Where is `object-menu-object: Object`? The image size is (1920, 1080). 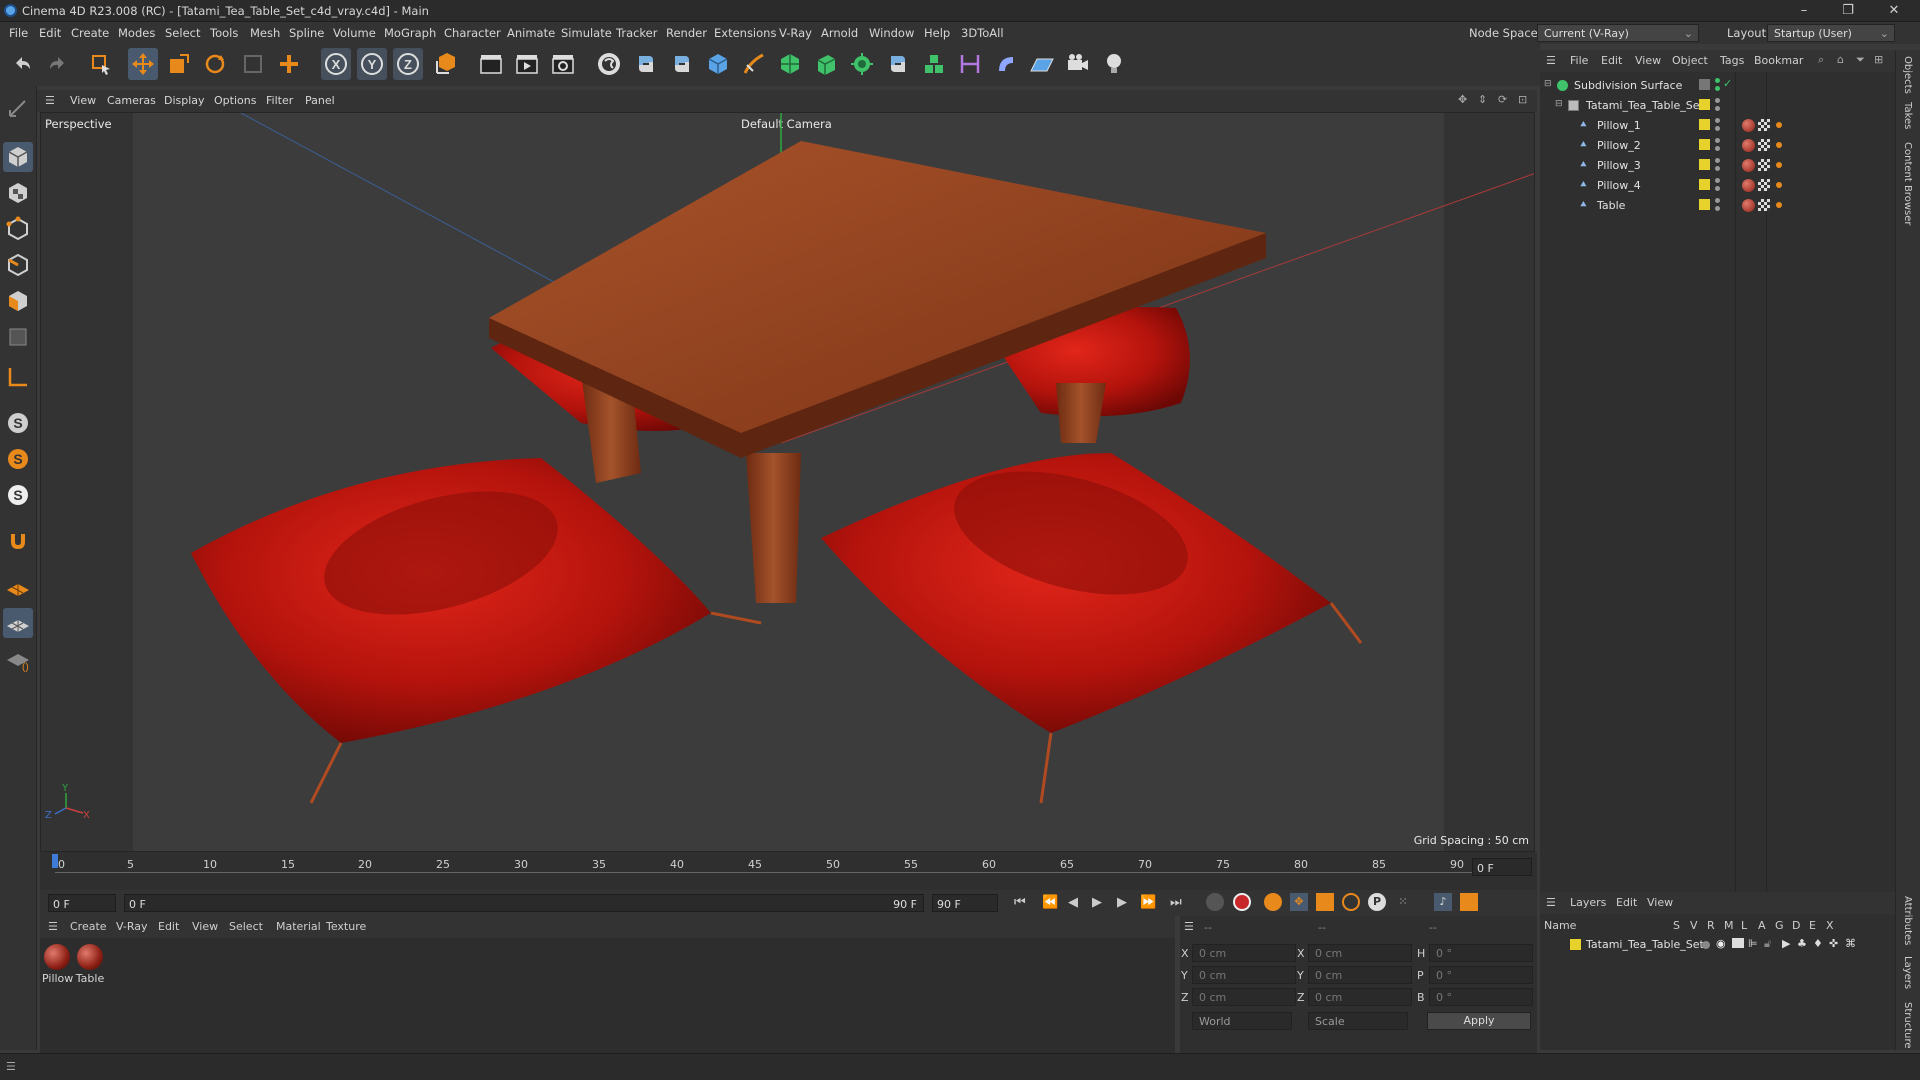 object-menu-object: Object is located at coordinates (1690, 60).